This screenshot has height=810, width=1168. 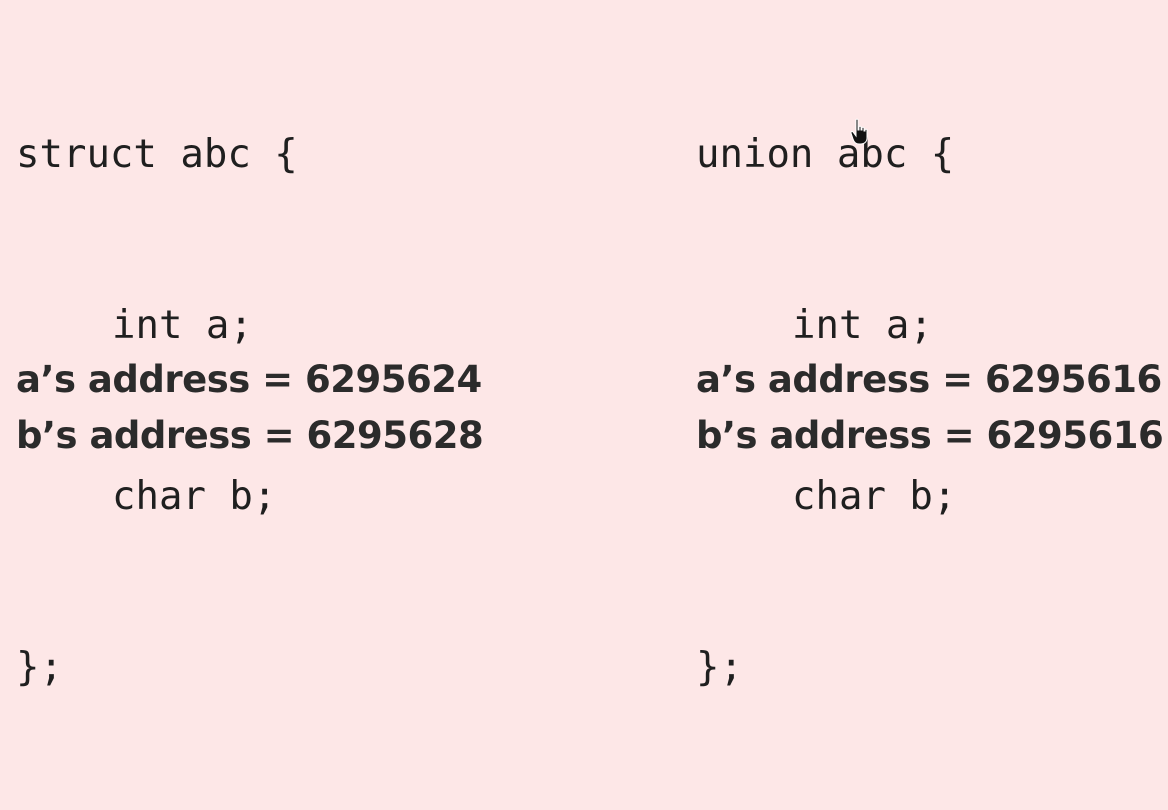 What do you see at coordinates (182, 325) in the screenshot?
I see `struct-line-2: int a;` at bounding box center [182, 325].